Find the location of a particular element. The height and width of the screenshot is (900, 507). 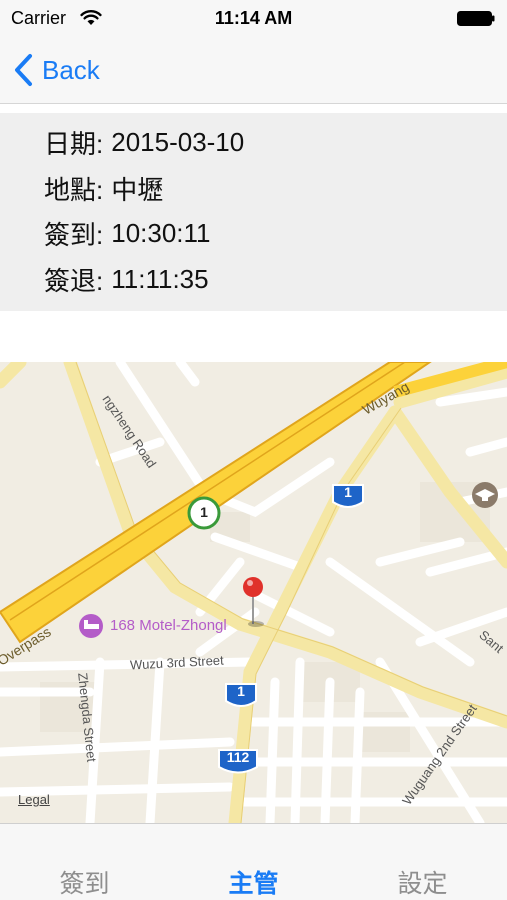

navigation-bar: Back is located at coordinates (253, 71).